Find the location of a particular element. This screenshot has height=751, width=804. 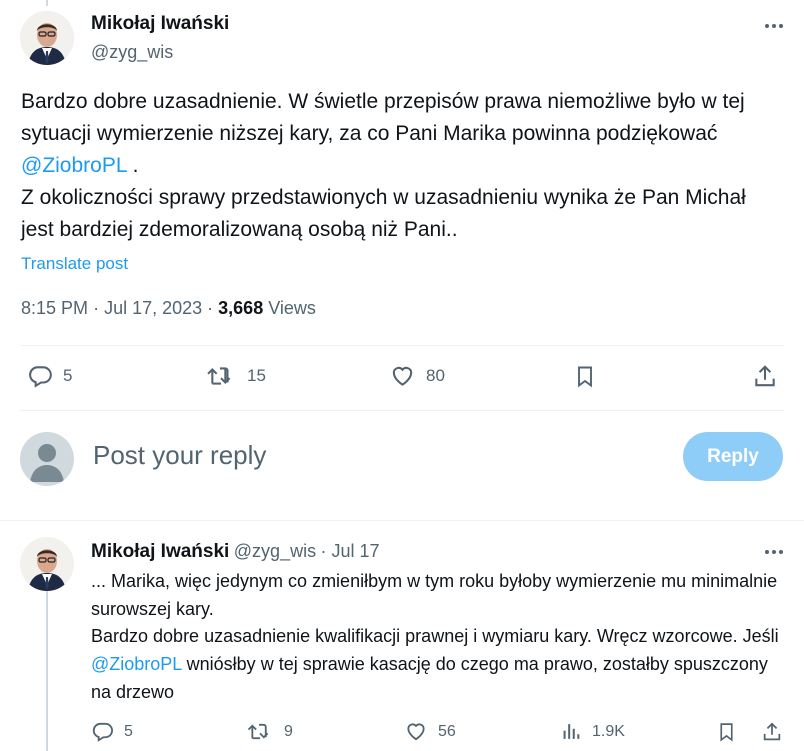

avatar-main is located at coordinates (47, 38).